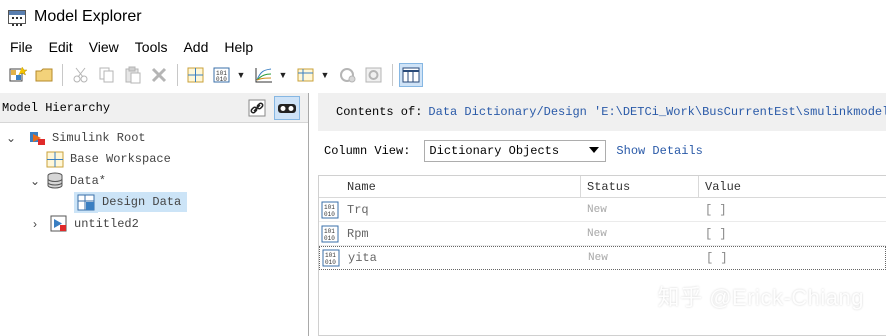 This screenshot has height=336, width=886. What do you see at coordinates (195, 47) in the screenshot?
I see `menu-add: Add` at bounding box center [195, 47].